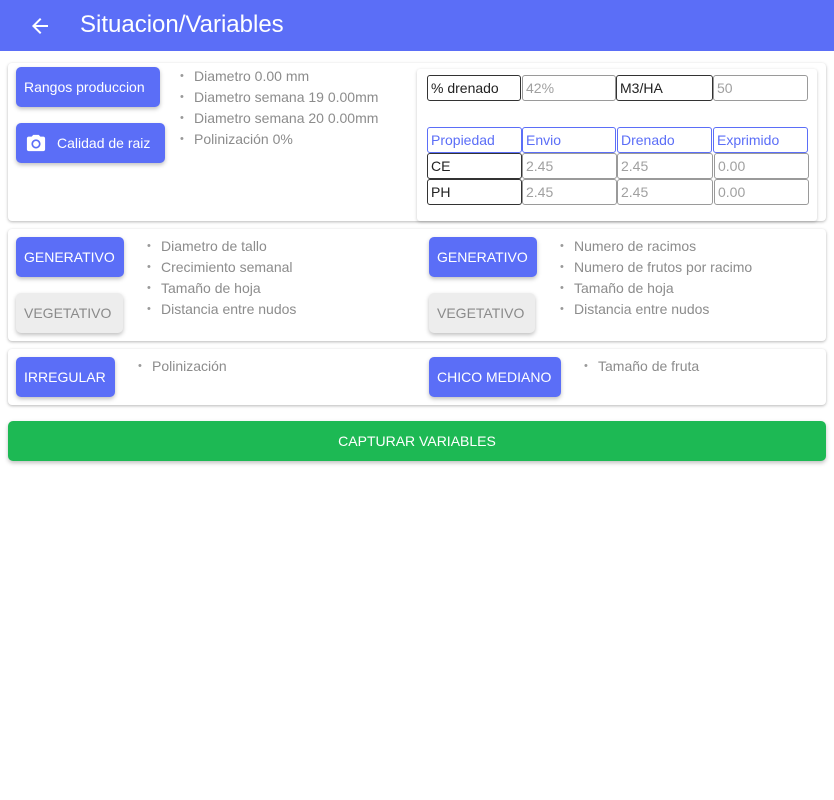  What do you see at coordinates (182, 24) in the screenshot?
I see `page-title: Situacion/Variables` at bounding box center [182, 24].